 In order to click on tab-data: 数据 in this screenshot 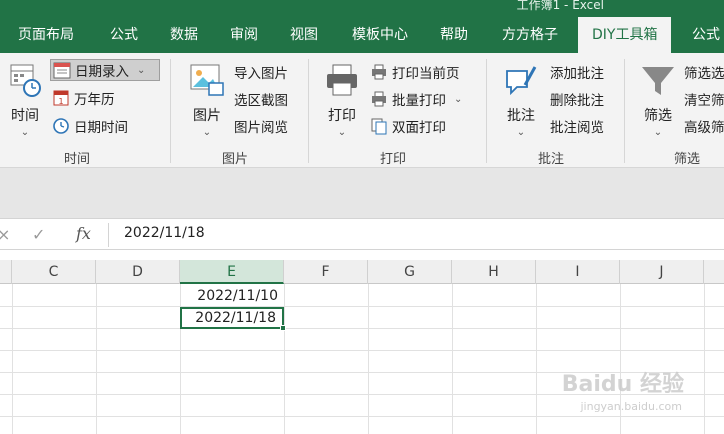, I will do `click(184, 35)`.